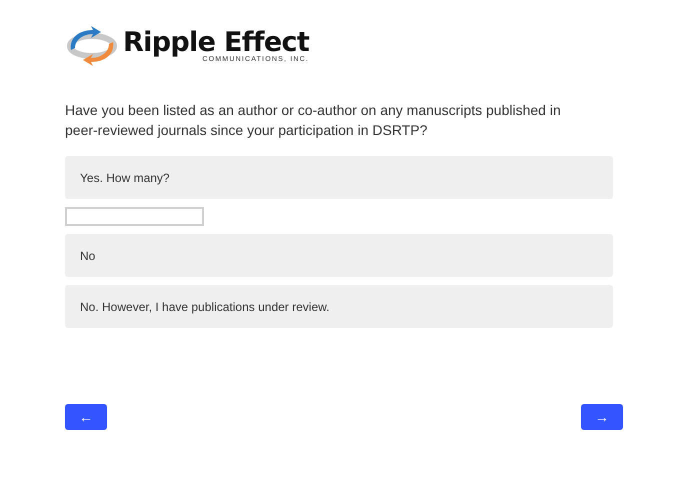 The height and width of the screenshot is (487, 688). What do you see at coordinates (92, 46) in the screenshot?
I see `swirl-logo-icon` at bounding box center [92, 46].